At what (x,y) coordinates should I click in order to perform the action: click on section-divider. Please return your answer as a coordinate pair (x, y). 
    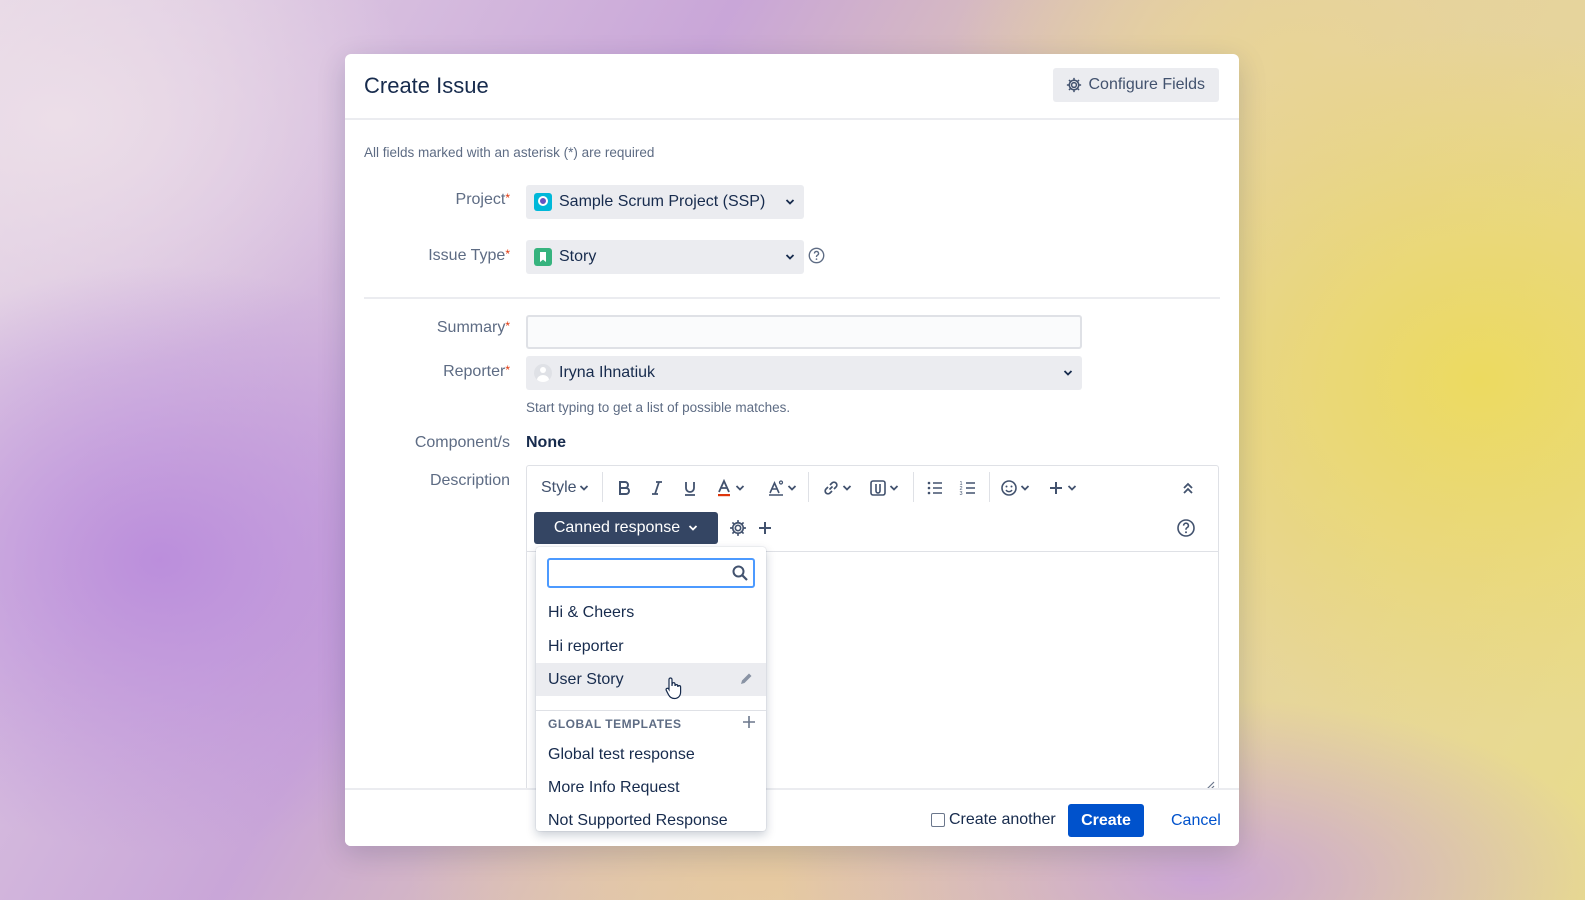
    Looking at the image, I should click on (792, 298).